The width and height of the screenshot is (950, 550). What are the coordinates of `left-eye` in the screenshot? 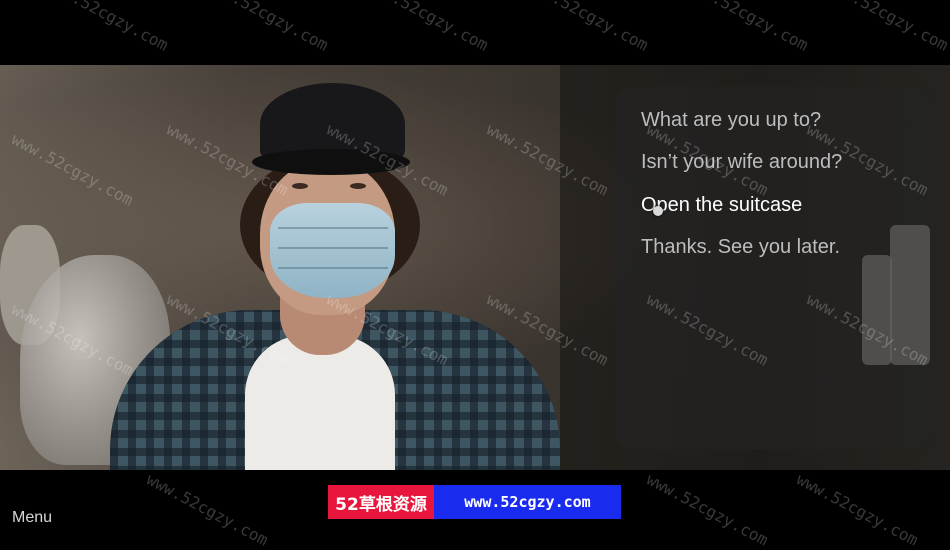 It's located at (300, 186).